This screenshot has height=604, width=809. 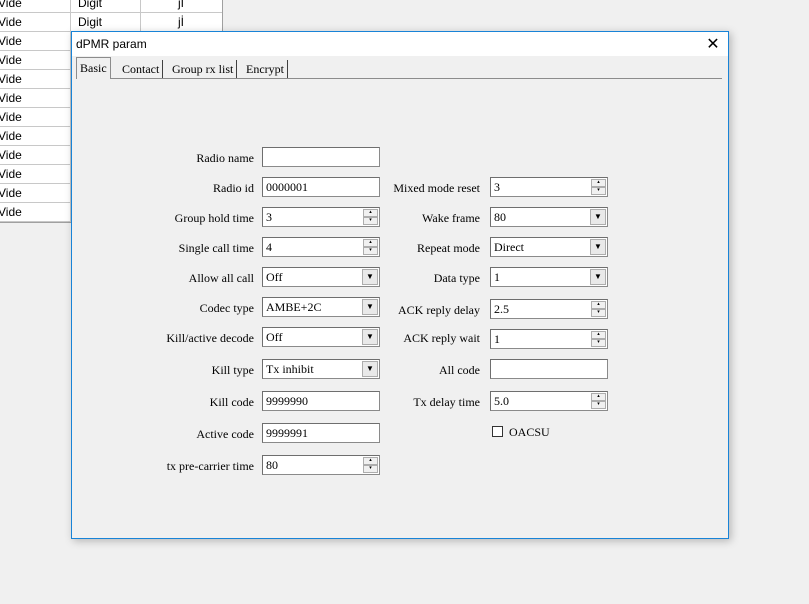 I want to click on radio-name-input, so click(x=321, y=157).